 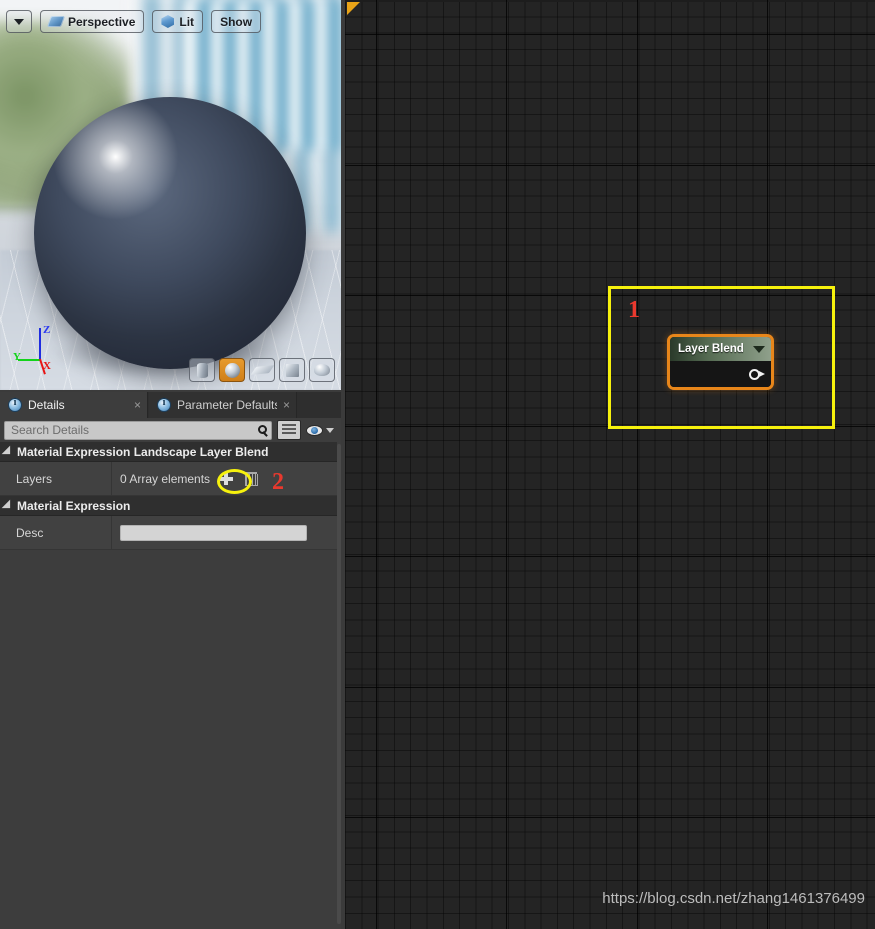 What do you see at coordinates (227, 405) in the screenshot?
I see `tab-parameter-defaults-label: Parameter Defaults` at bounding box center [227, 405].